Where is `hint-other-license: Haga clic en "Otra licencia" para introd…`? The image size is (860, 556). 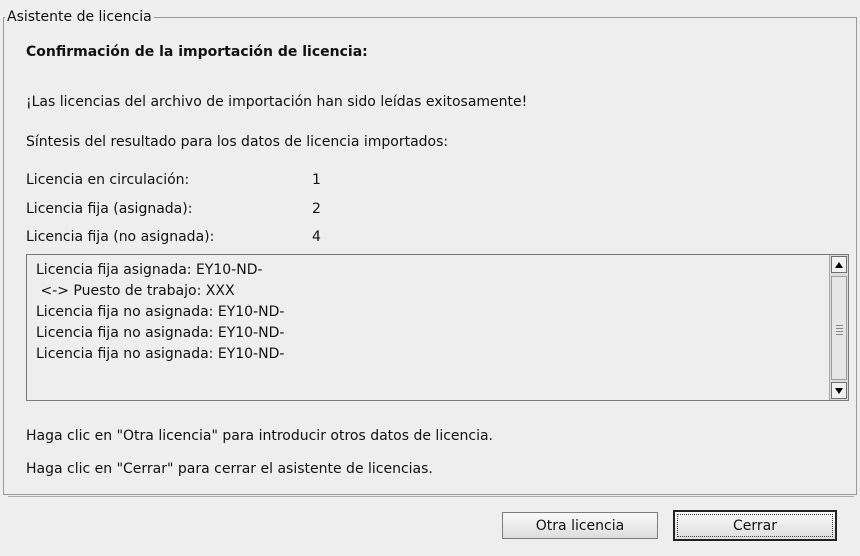
hint-other-license: Haga clic en "Otra licencia" para introd… is located at coordinates (260, 436).